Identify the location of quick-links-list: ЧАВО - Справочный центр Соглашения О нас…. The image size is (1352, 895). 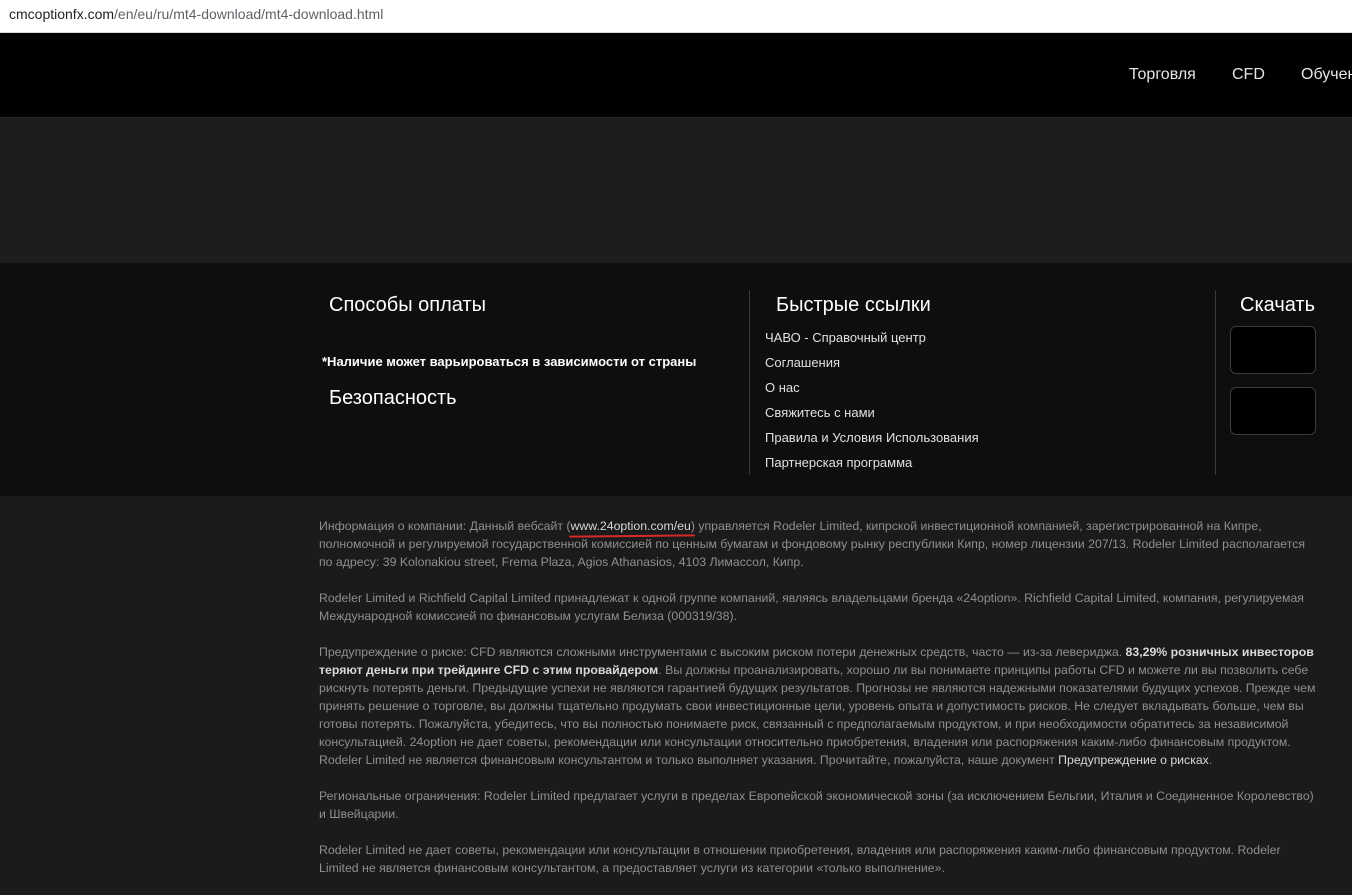
(872, 405).